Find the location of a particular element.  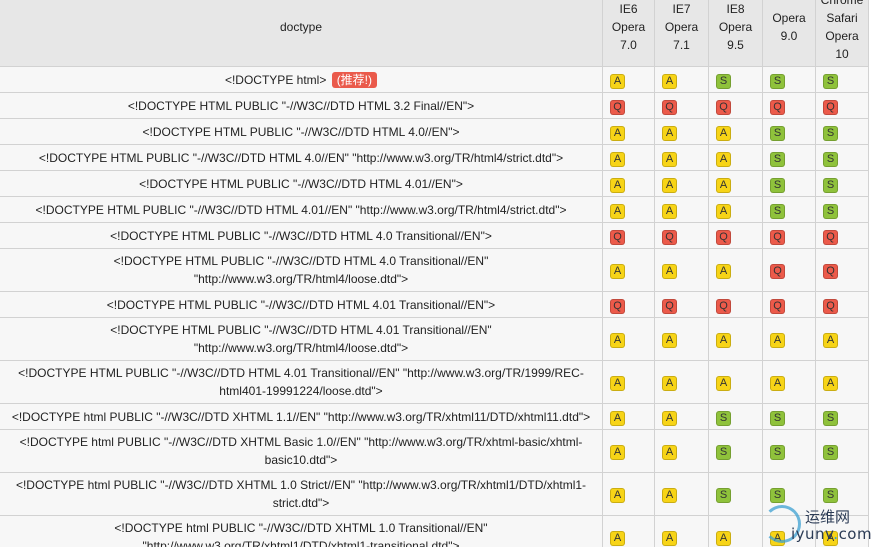

watermark-title: 运维网 is located at coordinates (828, 517).